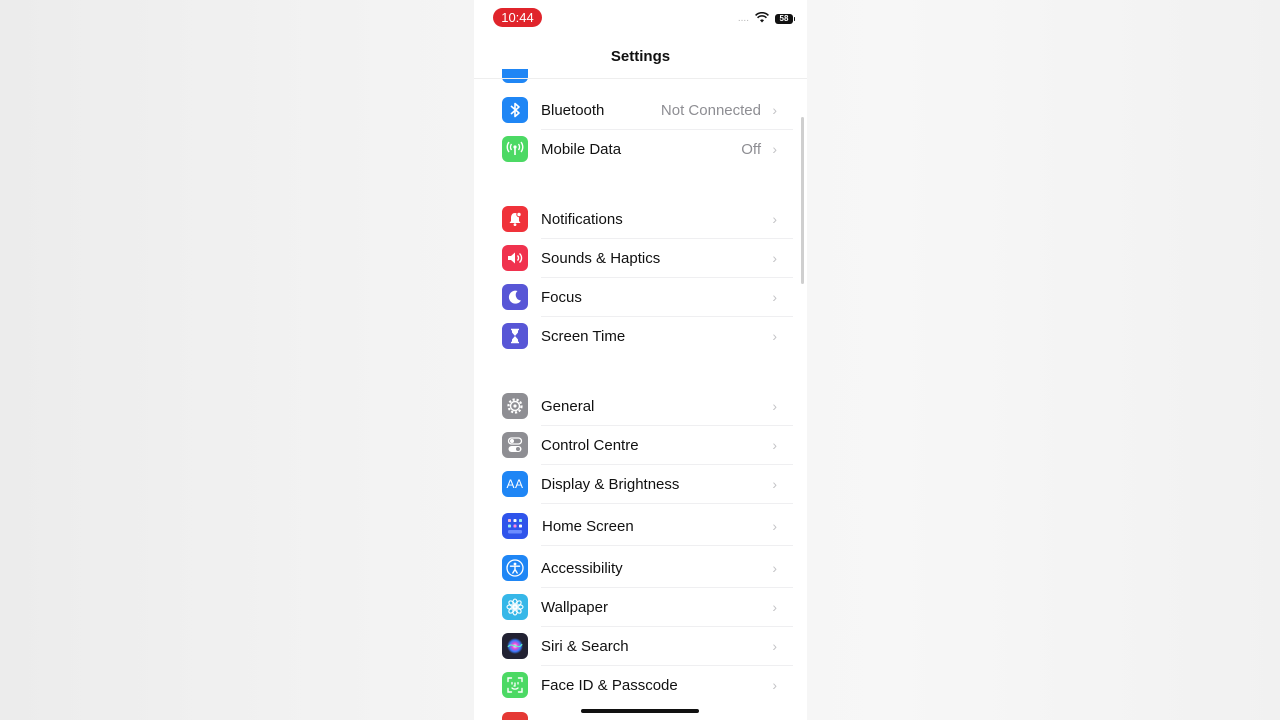 This screenshot has width=1280, height=720. Describe the element at coordinates (585, 646) in the screenshot. I see `row-label: Siri & Search` at that location.